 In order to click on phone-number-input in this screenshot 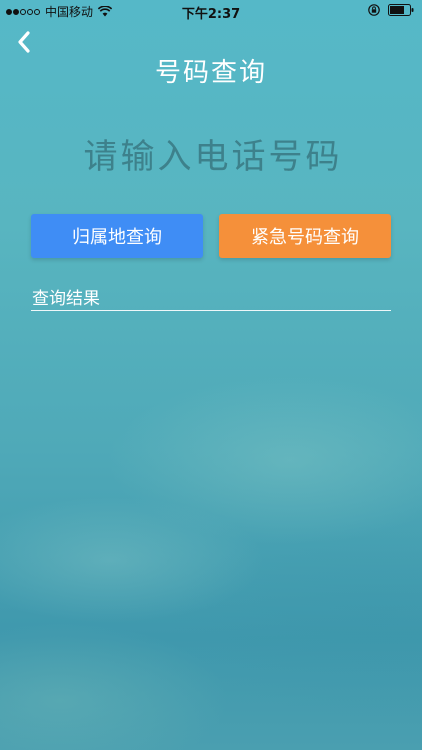, I will do `click(213, 157)`.